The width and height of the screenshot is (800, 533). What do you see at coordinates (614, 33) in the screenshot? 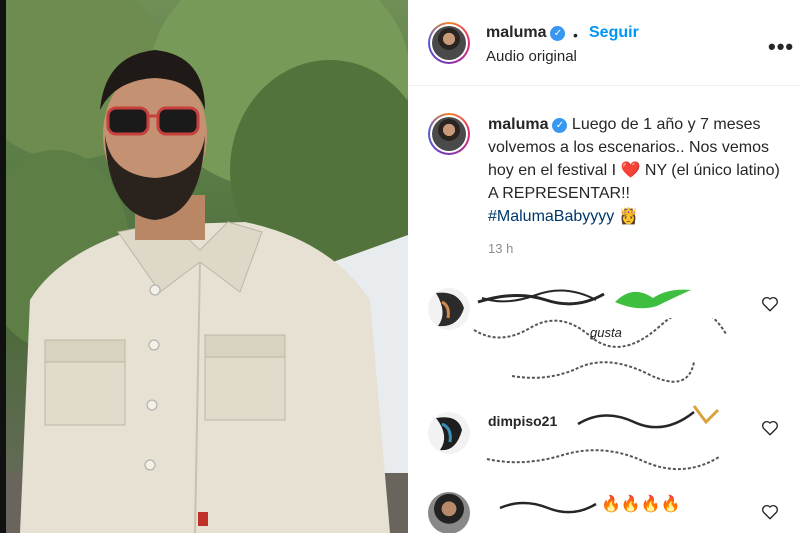
I see `follow-button: Seguir` at bounding box center [614, 33].